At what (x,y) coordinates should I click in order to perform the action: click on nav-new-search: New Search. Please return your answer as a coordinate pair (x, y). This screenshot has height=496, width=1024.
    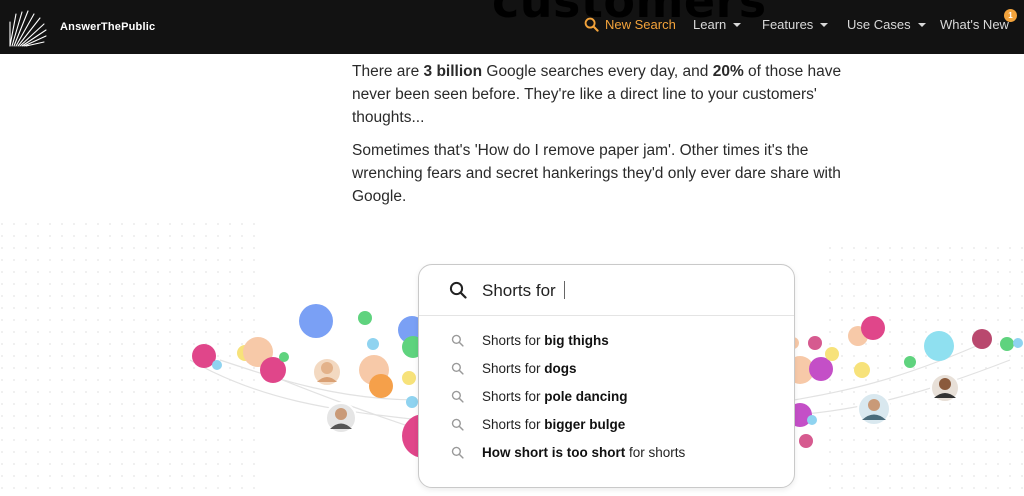
    Looking at the image, I should click on (630, 24).